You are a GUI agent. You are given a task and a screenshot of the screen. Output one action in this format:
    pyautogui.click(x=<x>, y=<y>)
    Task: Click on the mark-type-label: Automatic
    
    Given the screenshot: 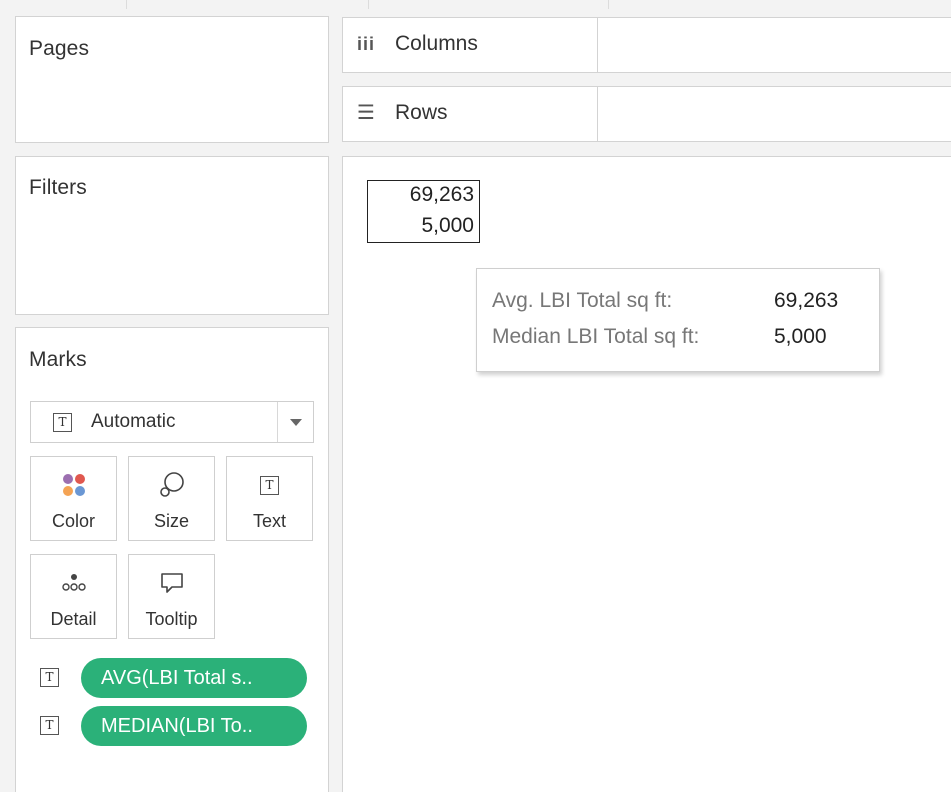 What is the action you would take?
    pyautogui.click(x=133, y=421)
    